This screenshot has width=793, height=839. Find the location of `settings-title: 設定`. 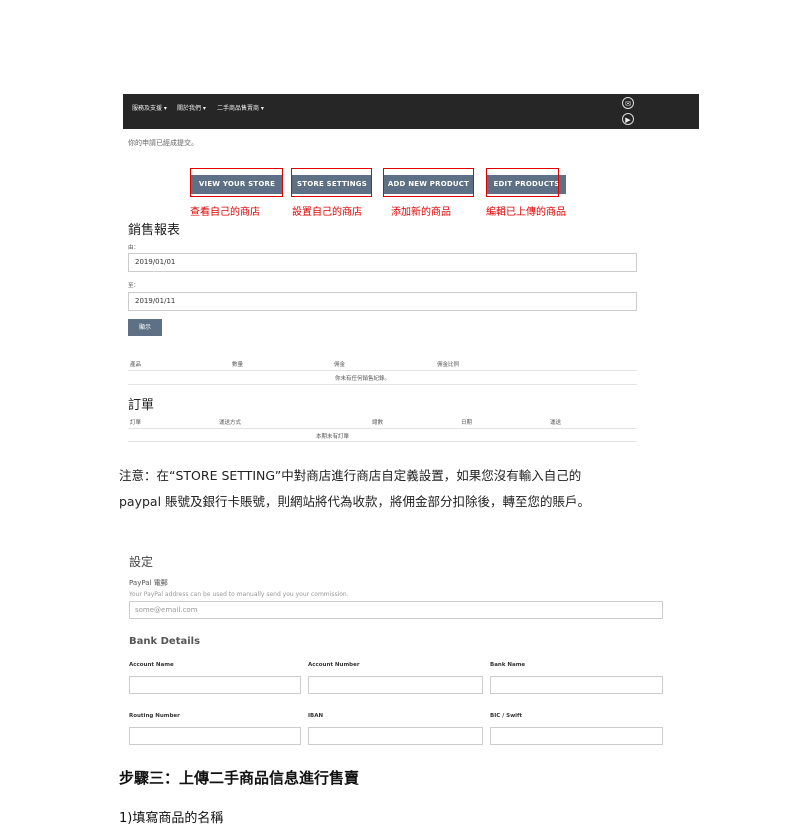

settings-title: 設定 is located at coordinates (141, 562).